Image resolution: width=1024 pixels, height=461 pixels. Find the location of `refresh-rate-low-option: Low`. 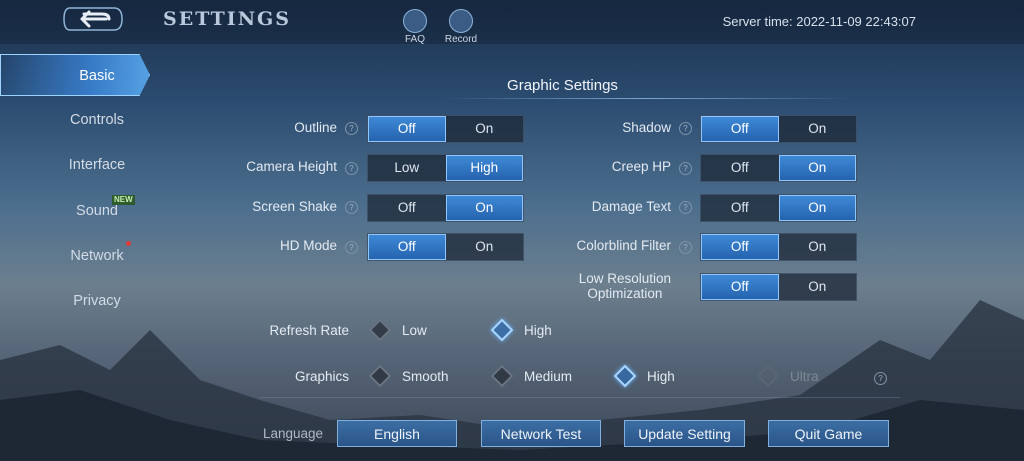

refresh-rate-low-option: Low is located at coordinates (397, 330).